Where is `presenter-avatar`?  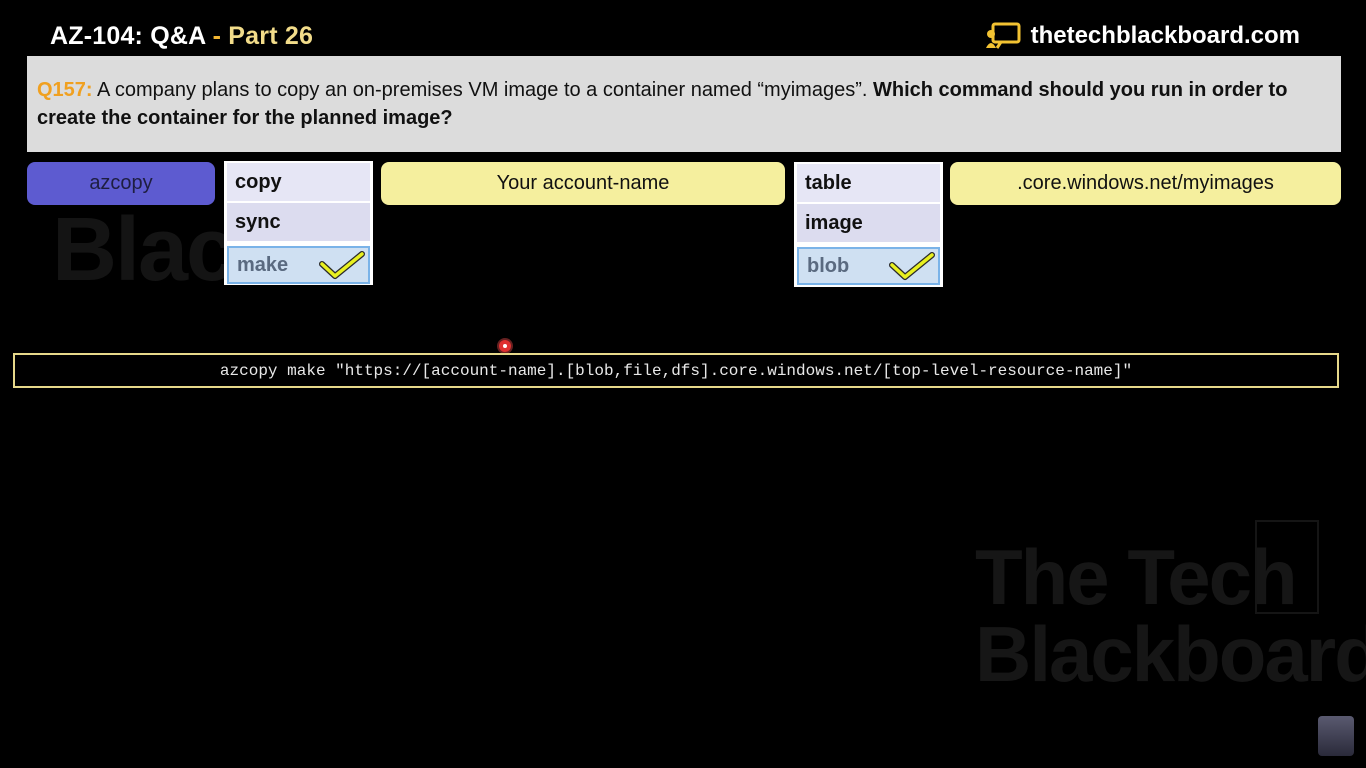
presenter-avatar is located at coordinates (1336, 736).